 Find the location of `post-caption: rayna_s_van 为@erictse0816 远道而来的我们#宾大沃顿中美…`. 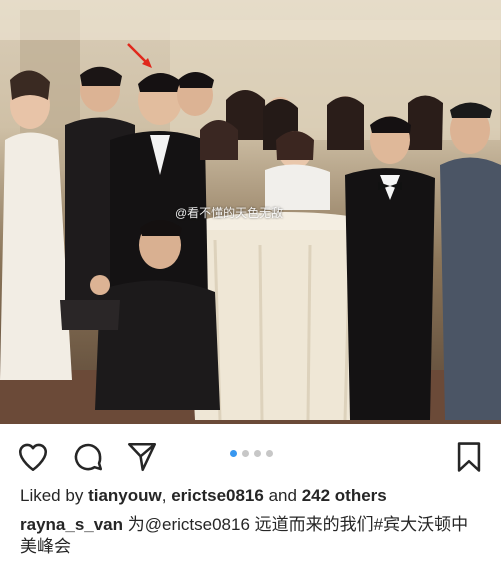

post-caption: rayna_s_van 为@erictse0816 远道而来的我们#宾大沃顿中美… is located at coordinates (252, 536).